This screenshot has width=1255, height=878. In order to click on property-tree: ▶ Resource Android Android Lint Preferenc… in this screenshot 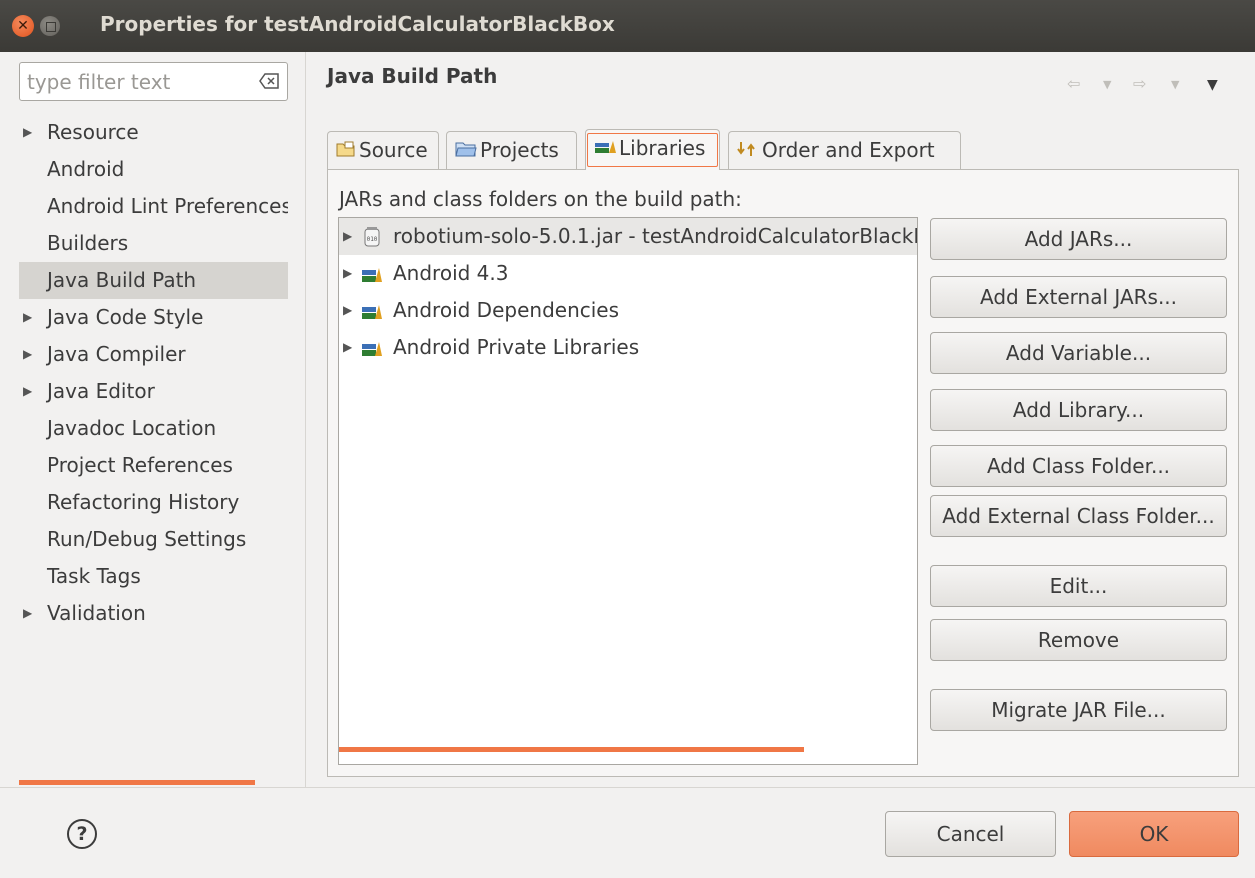, I will do `click(153, 373)`.